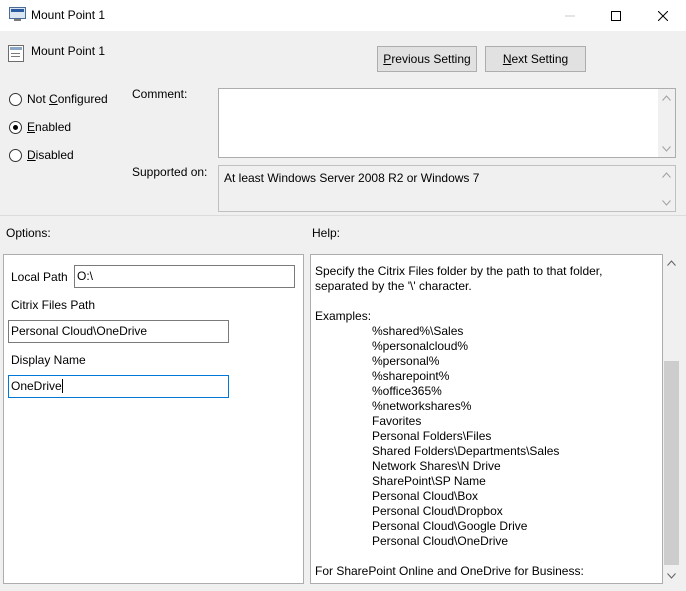  What do you see at coordinates (28, 233) in the screenshot?
I see `options-label: Options:` at bounding box center [28, 233].